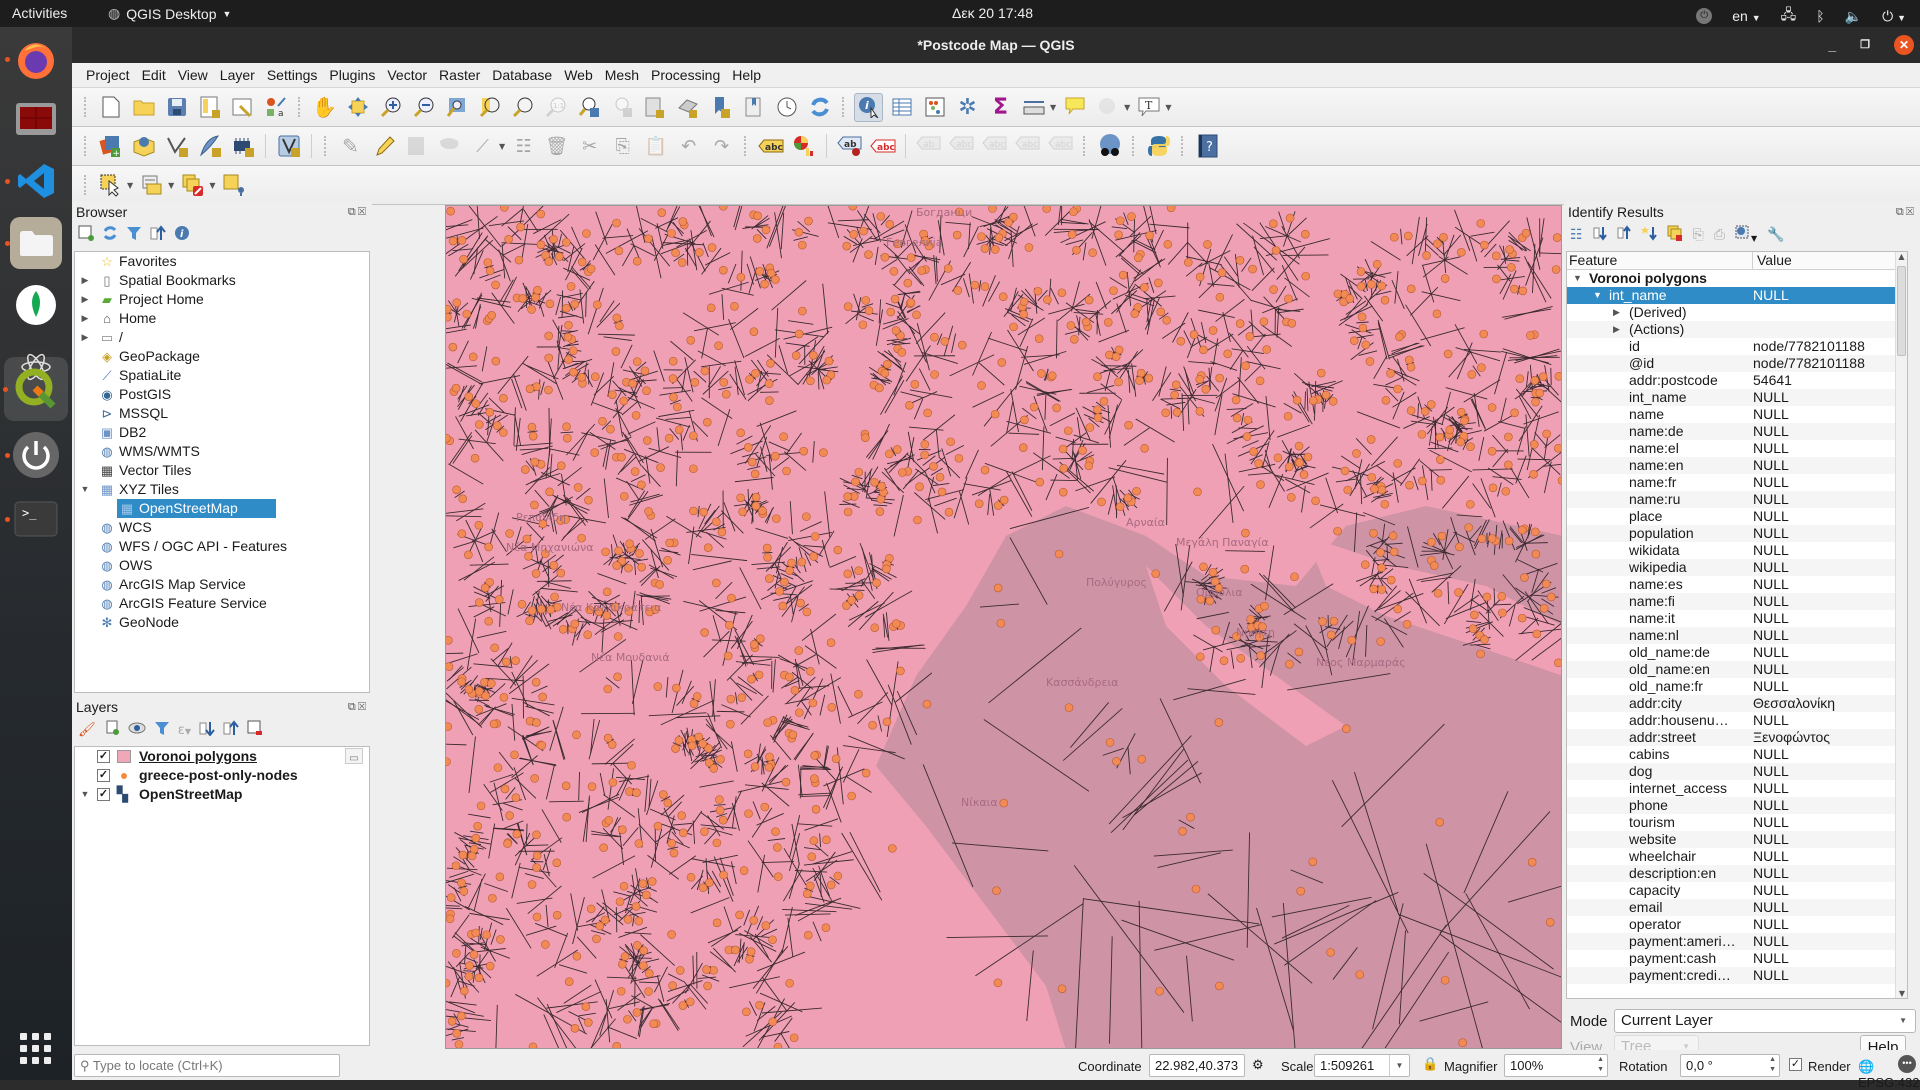 This screenshot has height=1090, width=1920. I want to click on move-label-button: ab, so click(928, 146).